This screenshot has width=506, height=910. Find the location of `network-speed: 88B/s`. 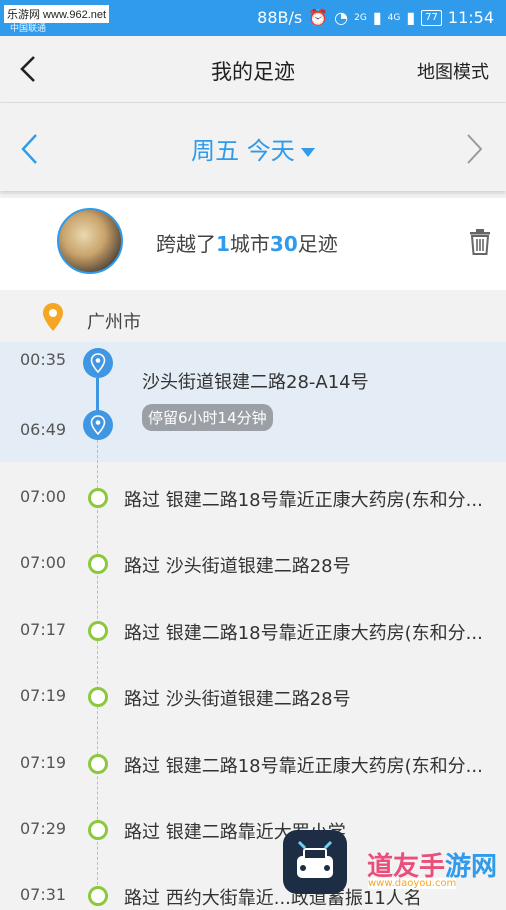

network-speed: 88B/s is located at coordinates (280, 17).